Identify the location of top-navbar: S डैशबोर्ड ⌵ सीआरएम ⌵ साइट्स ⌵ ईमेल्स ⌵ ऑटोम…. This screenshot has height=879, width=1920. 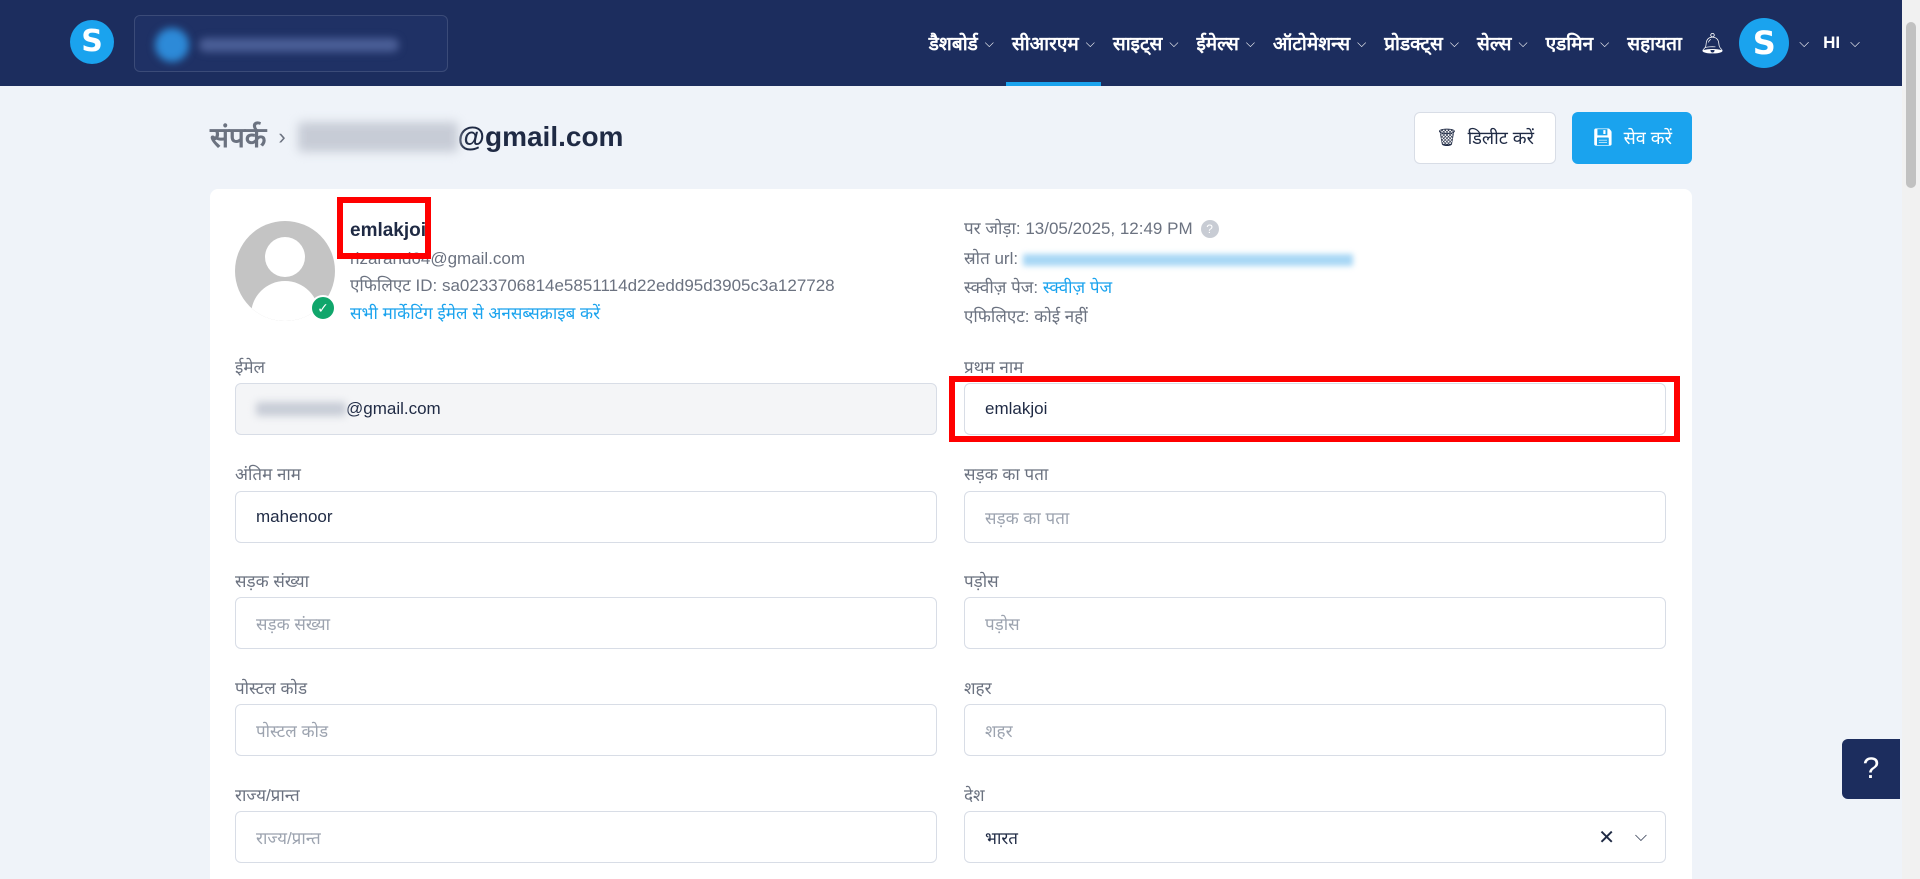
(951, 43).